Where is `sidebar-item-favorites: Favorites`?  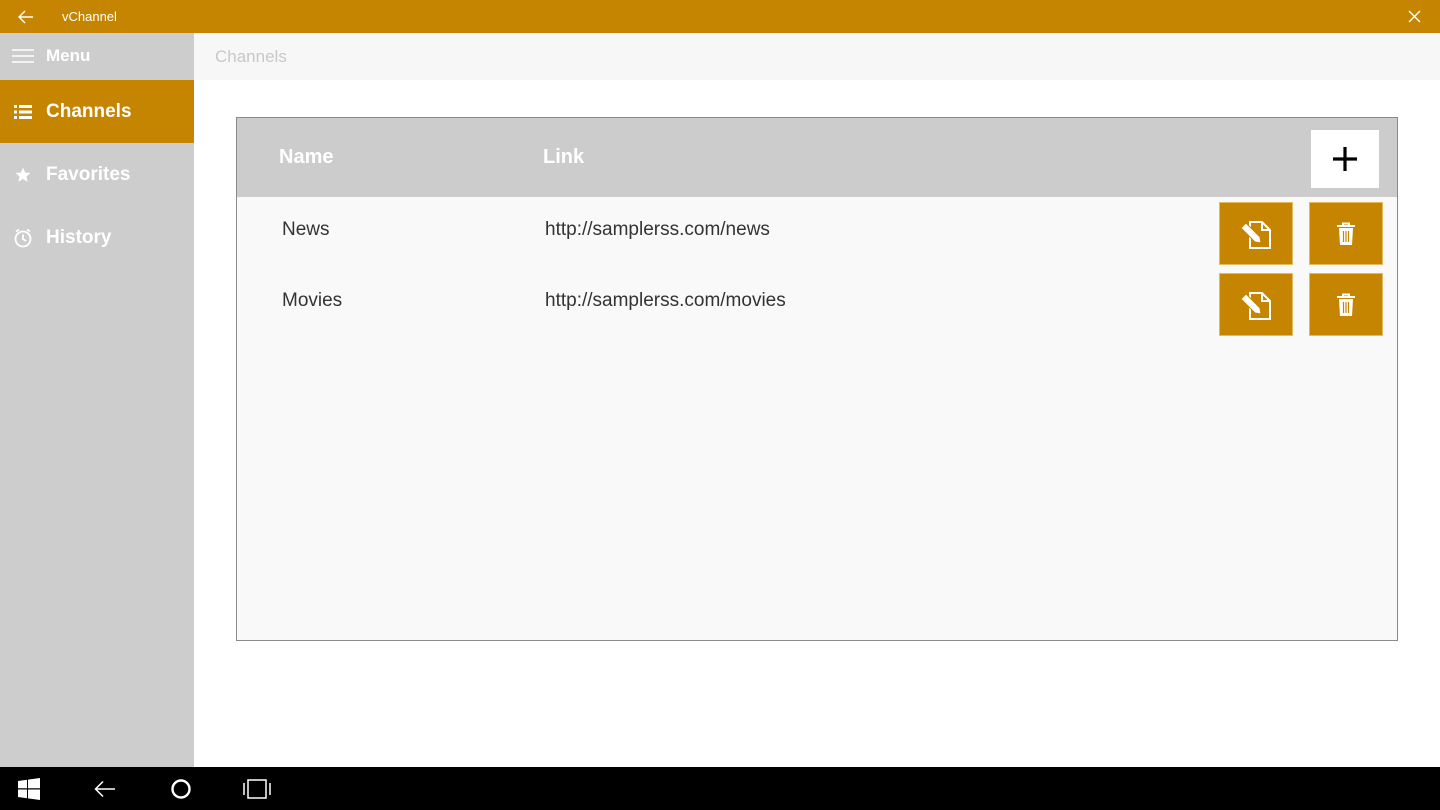 sidebar-item-favorites: Favorites is located at coordinates (97, 174).